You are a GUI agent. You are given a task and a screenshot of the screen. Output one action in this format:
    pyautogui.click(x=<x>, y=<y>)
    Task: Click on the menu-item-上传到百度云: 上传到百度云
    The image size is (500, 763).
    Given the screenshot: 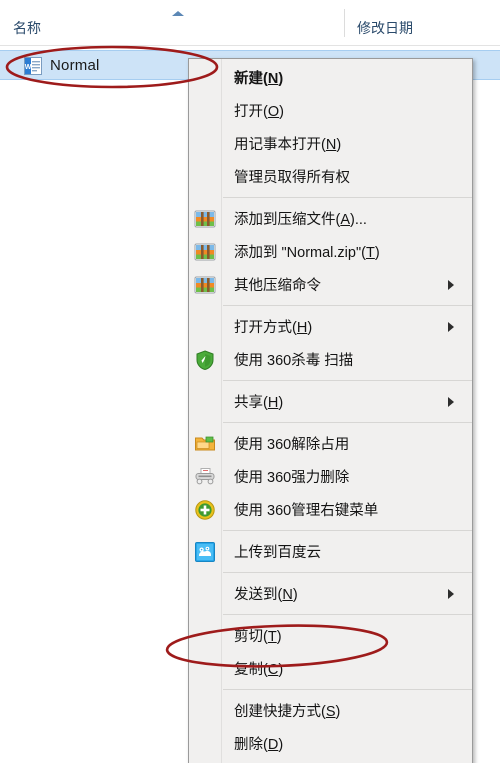 What is the action you would take?
    pyautogui.click(x=330, y=551)
    